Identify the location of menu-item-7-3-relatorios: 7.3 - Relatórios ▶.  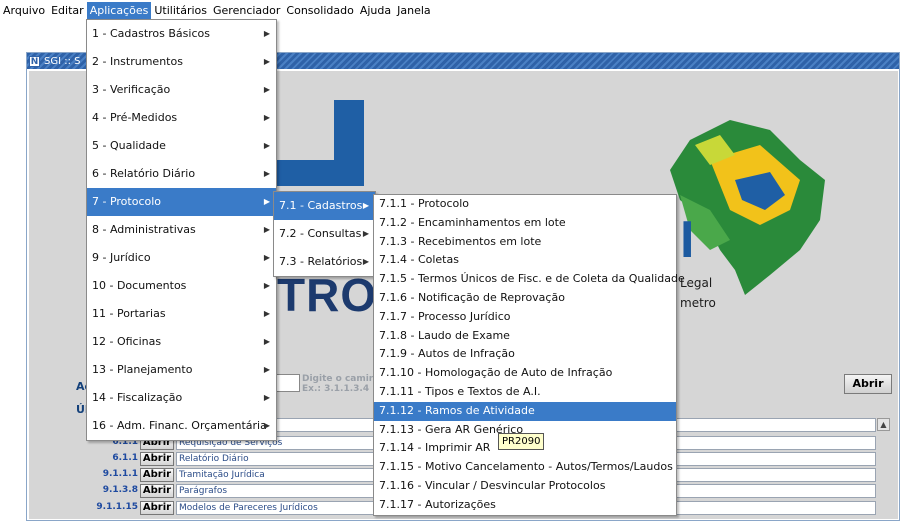
(324, 262).